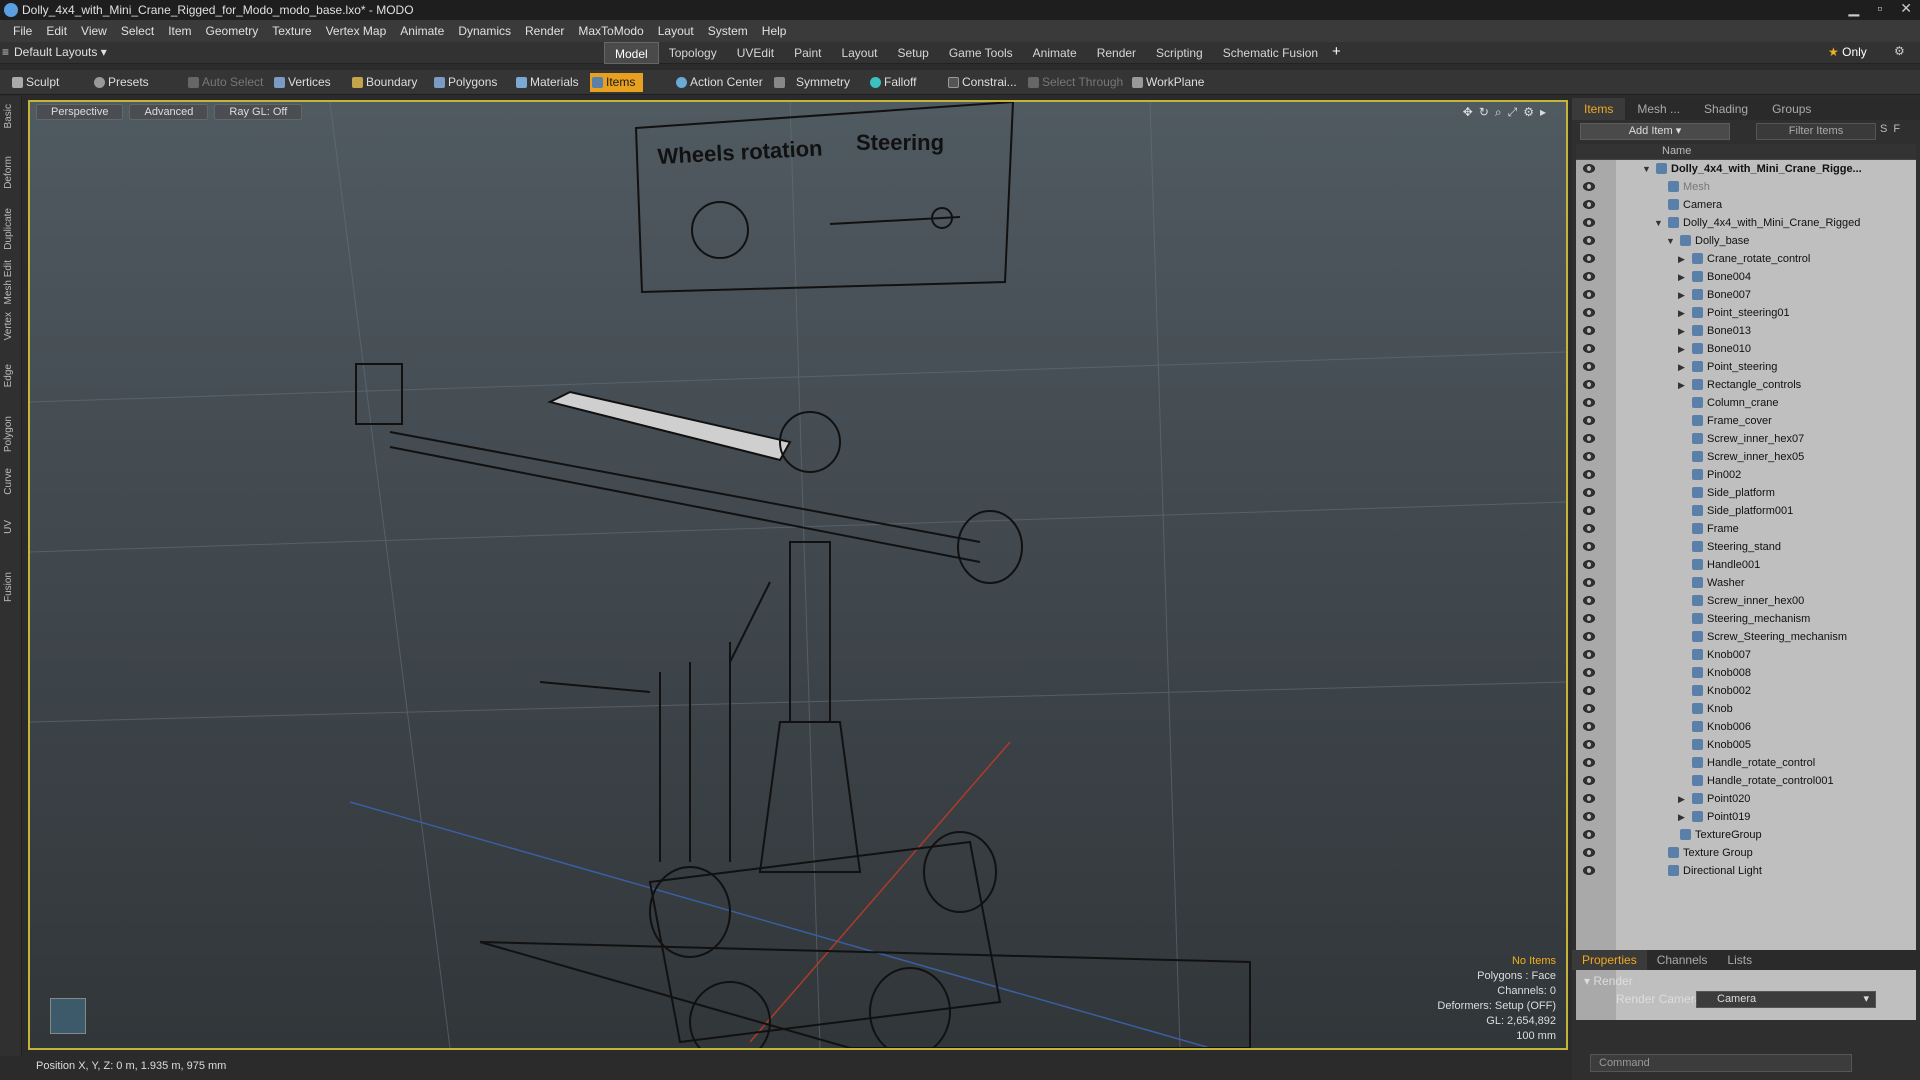 The image size is (1920, 1080). What do you see at coordinates (1746, 349) in the screenshot?
I see `tree-row: ▶ Bone010` at bounding box center [1746, 349].